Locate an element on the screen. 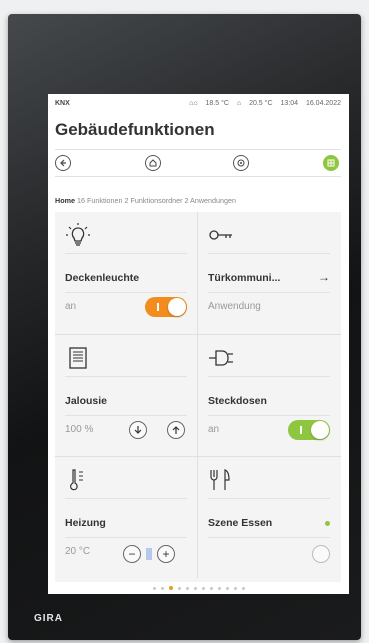  cutlery-icon is located at coordinates (220, 479).